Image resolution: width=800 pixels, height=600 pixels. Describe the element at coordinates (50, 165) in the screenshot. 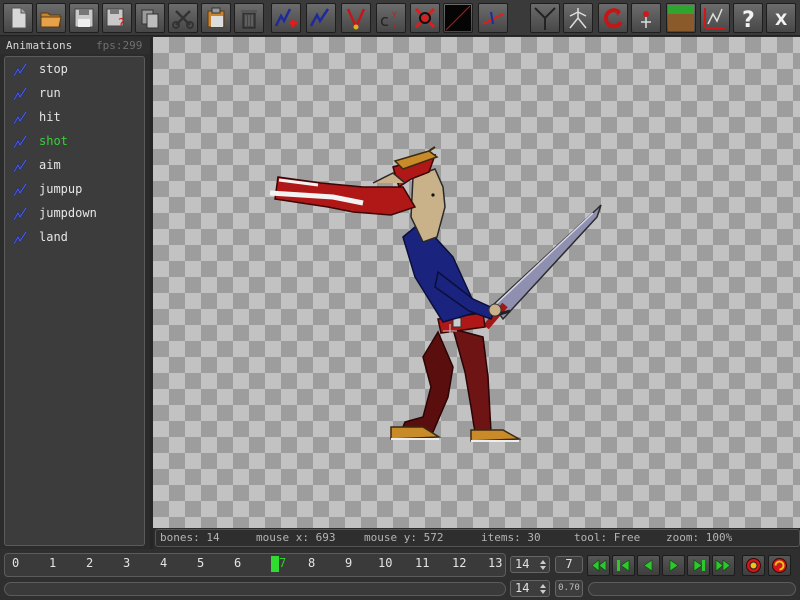

I see `animation-label: aim` at that location.